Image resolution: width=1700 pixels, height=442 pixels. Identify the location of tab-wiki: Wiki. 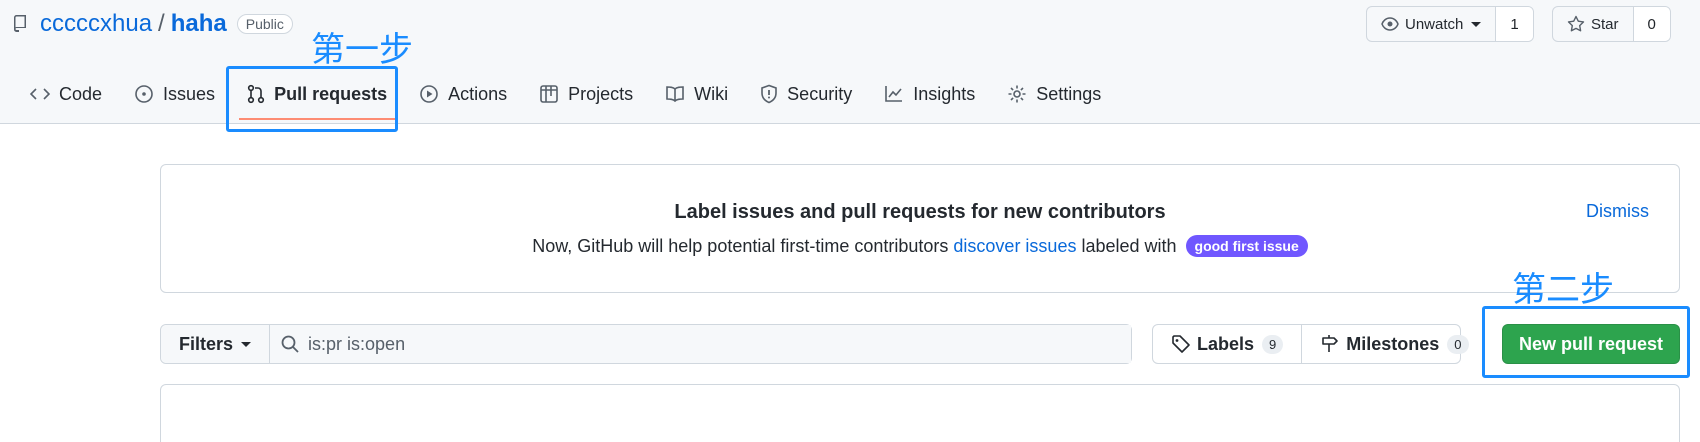
(696, 94).